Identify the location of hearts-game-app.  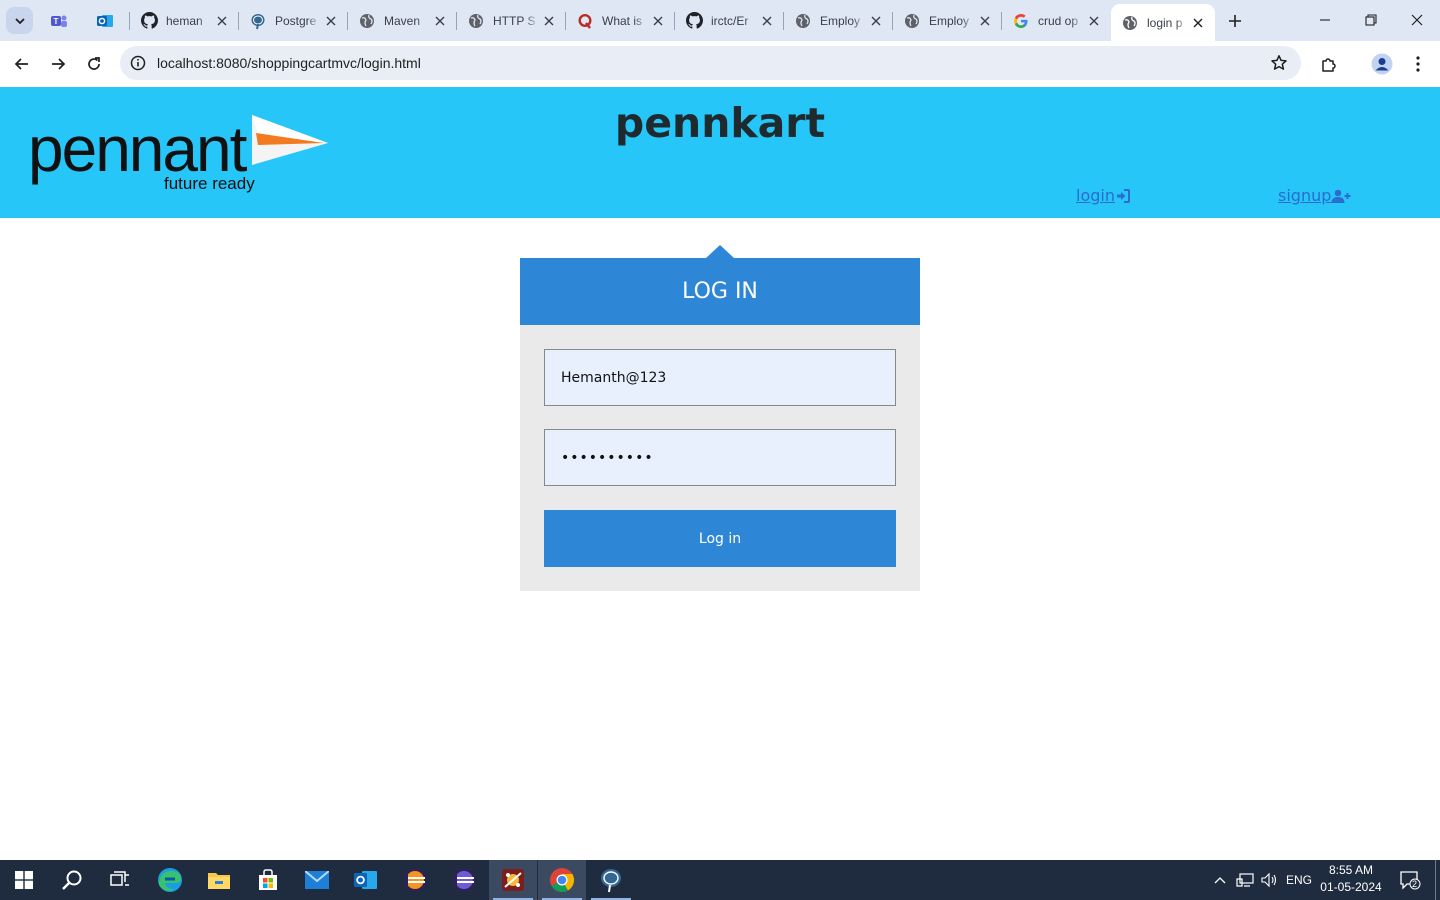
(513, 880).